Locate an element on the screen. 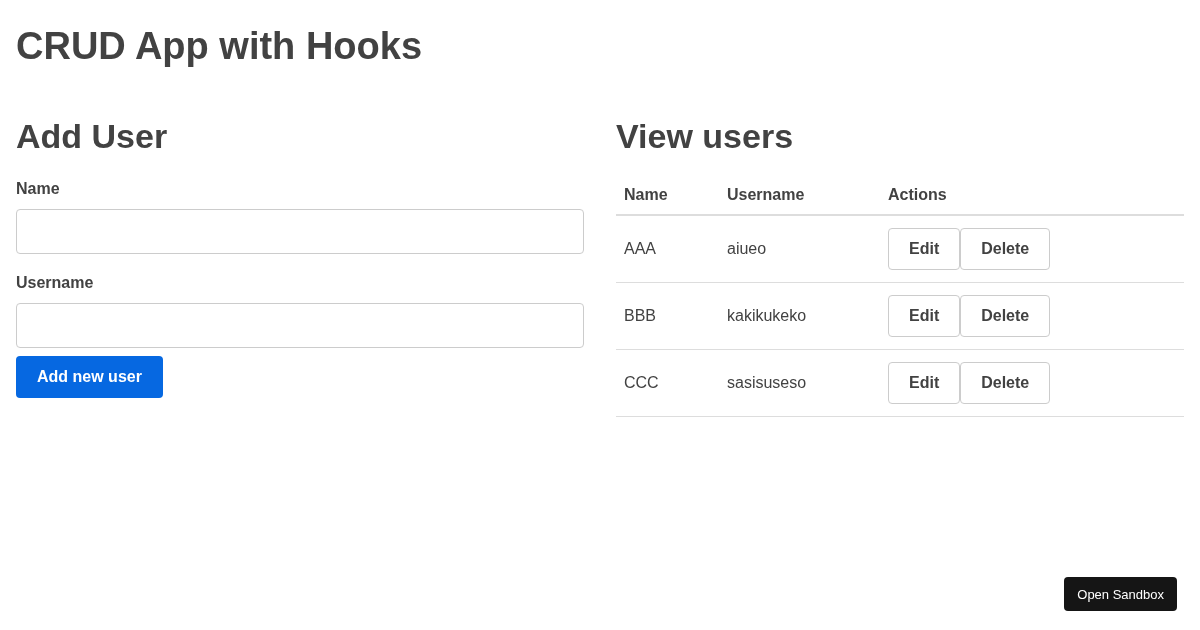  column-header: Username is located at coordinates (766, 194).